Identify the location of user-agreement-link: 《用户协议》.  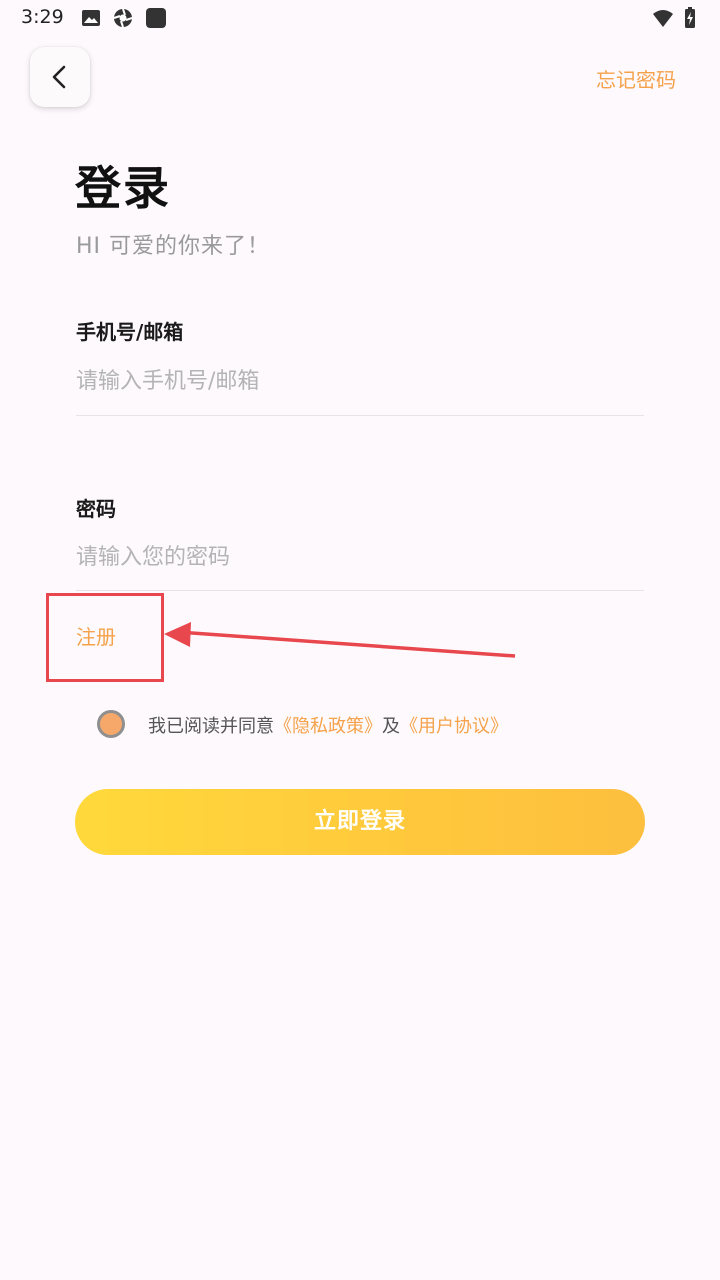
(454, 726).